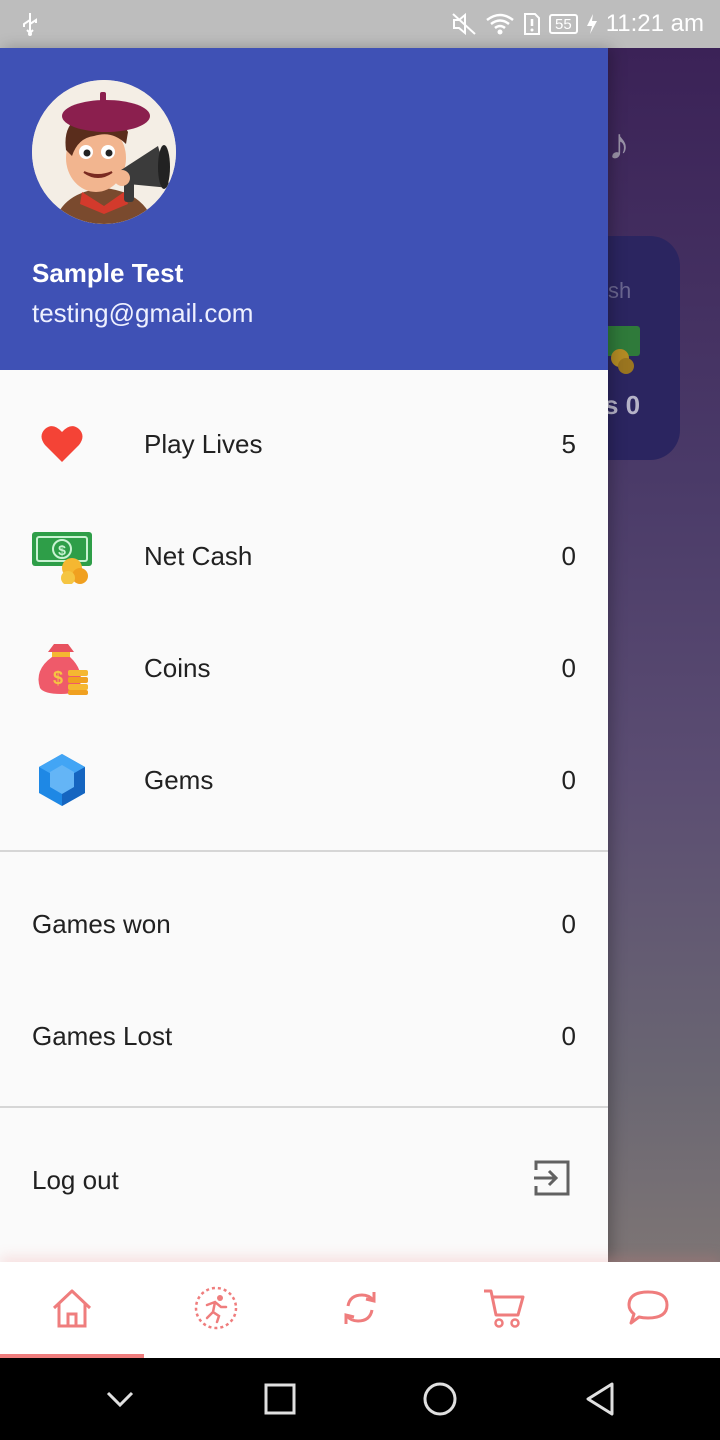  What do you see at coordinates (75, 1179) in the screenshot?
I see `logout-label: Log out` at bounding box center [75, 1179].